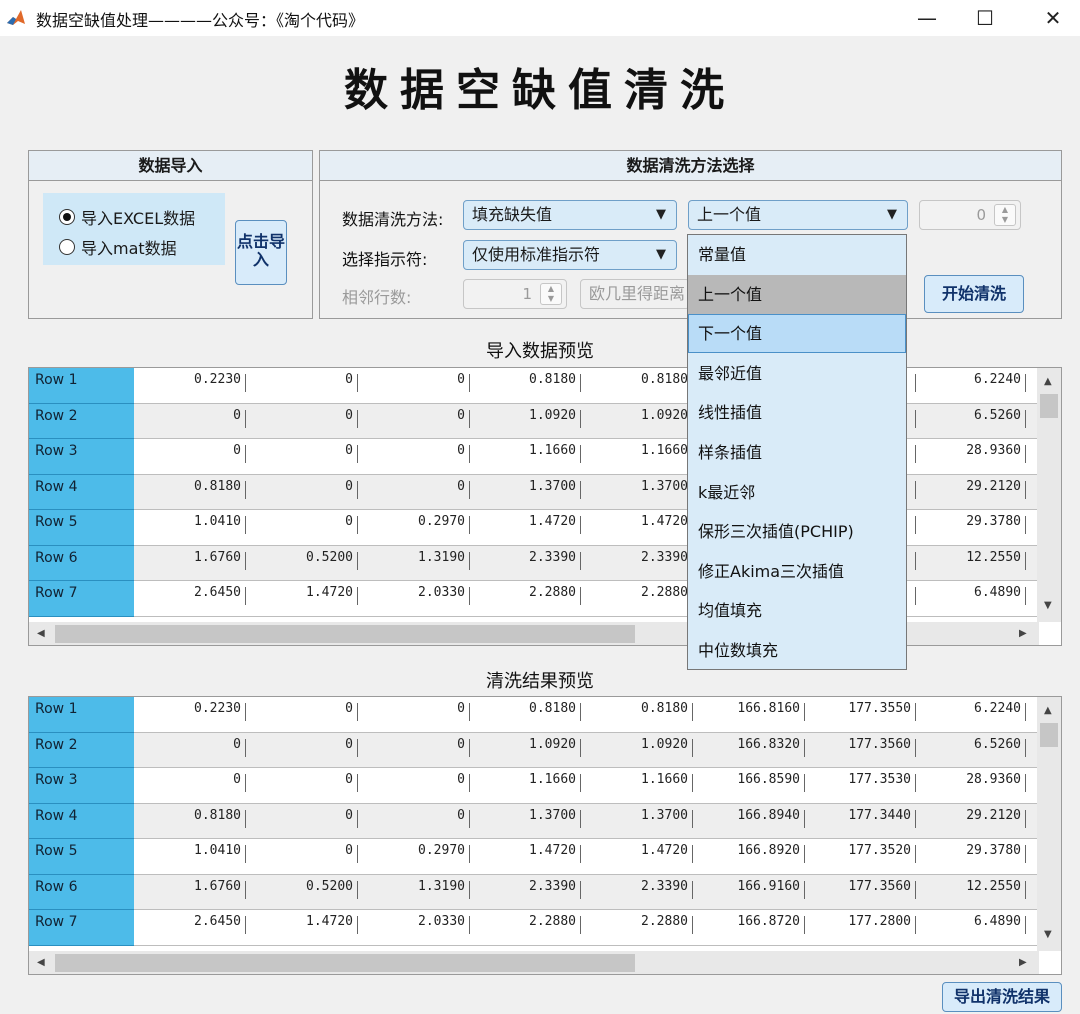 Image resolution: width=1080 pixels, height=1014 pixels. Describe the element at coordinates (985, 18) in the screenshot. I see `maximize-button: ☐` at that location.